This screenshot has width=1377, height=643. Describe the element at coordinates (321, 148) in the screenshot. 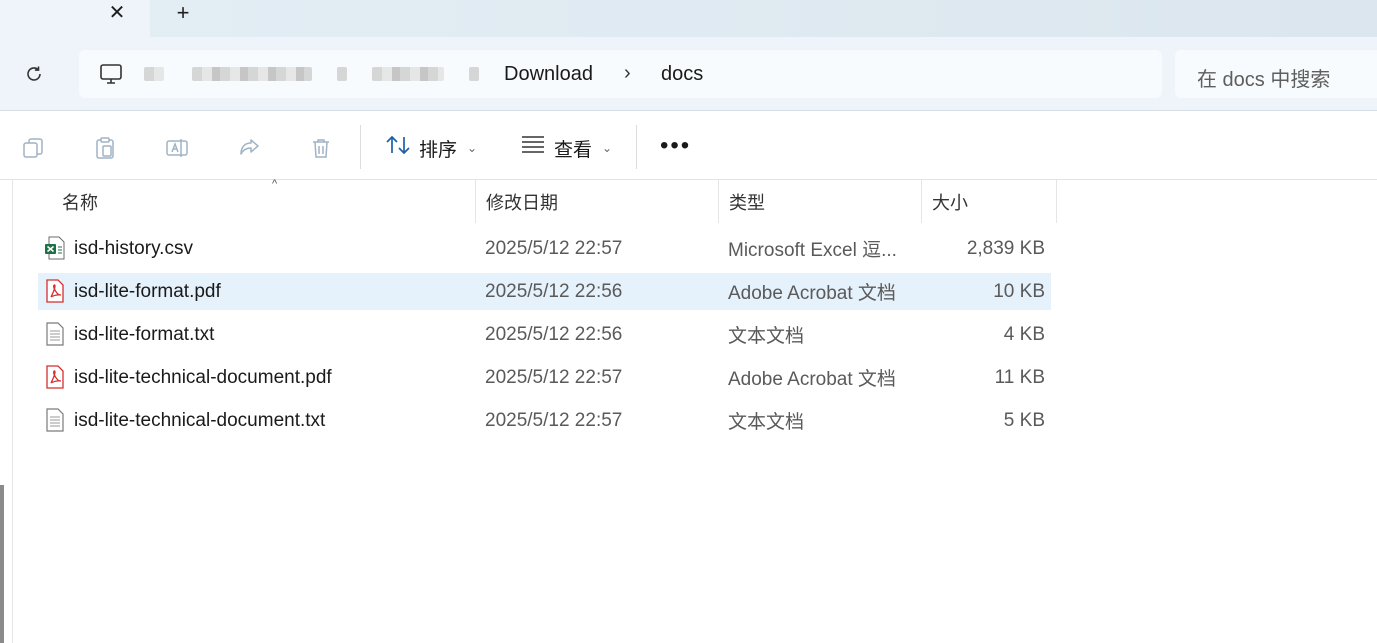

I see `delete-icon` at that location.